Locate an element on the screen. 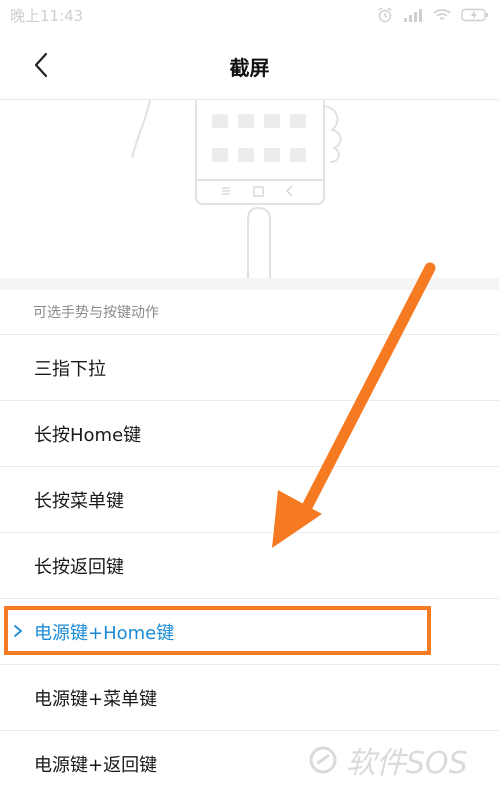 The image size is (499, 796). alarm-icon is located at coordinates (385, 15).